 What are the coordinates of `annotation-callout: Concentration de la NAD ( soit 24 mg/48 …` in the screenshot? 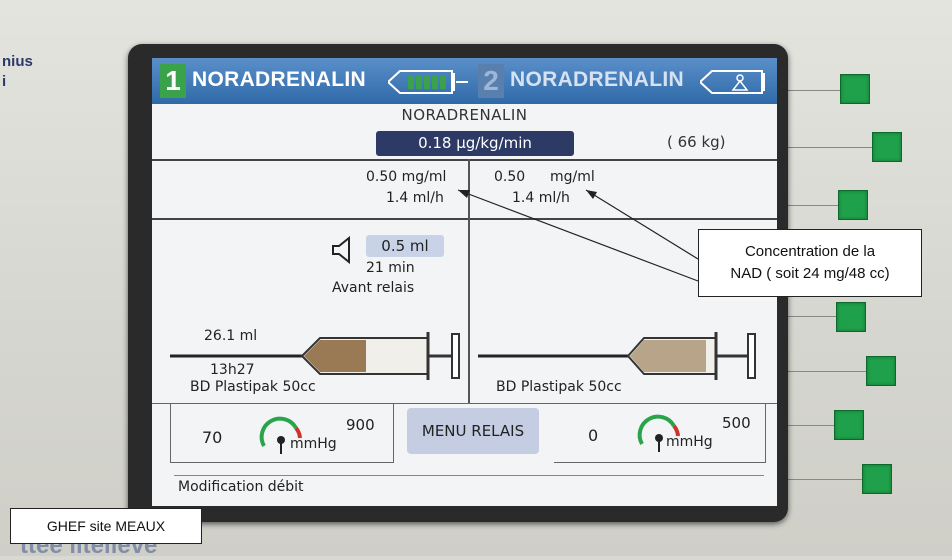 It's located at (810, 263).